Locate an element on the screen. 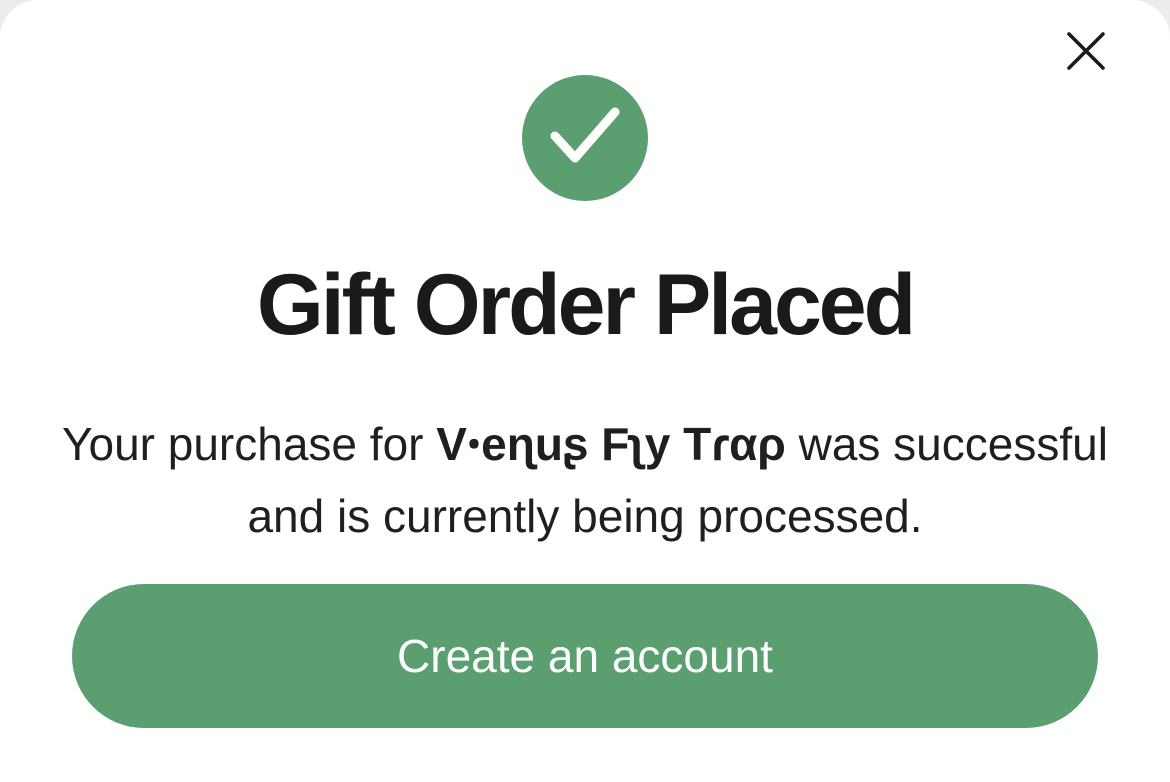 The width and height of the screenshot is (1170, 782). modal-title: Gift Order Placed is located at coordinates (586, 305).